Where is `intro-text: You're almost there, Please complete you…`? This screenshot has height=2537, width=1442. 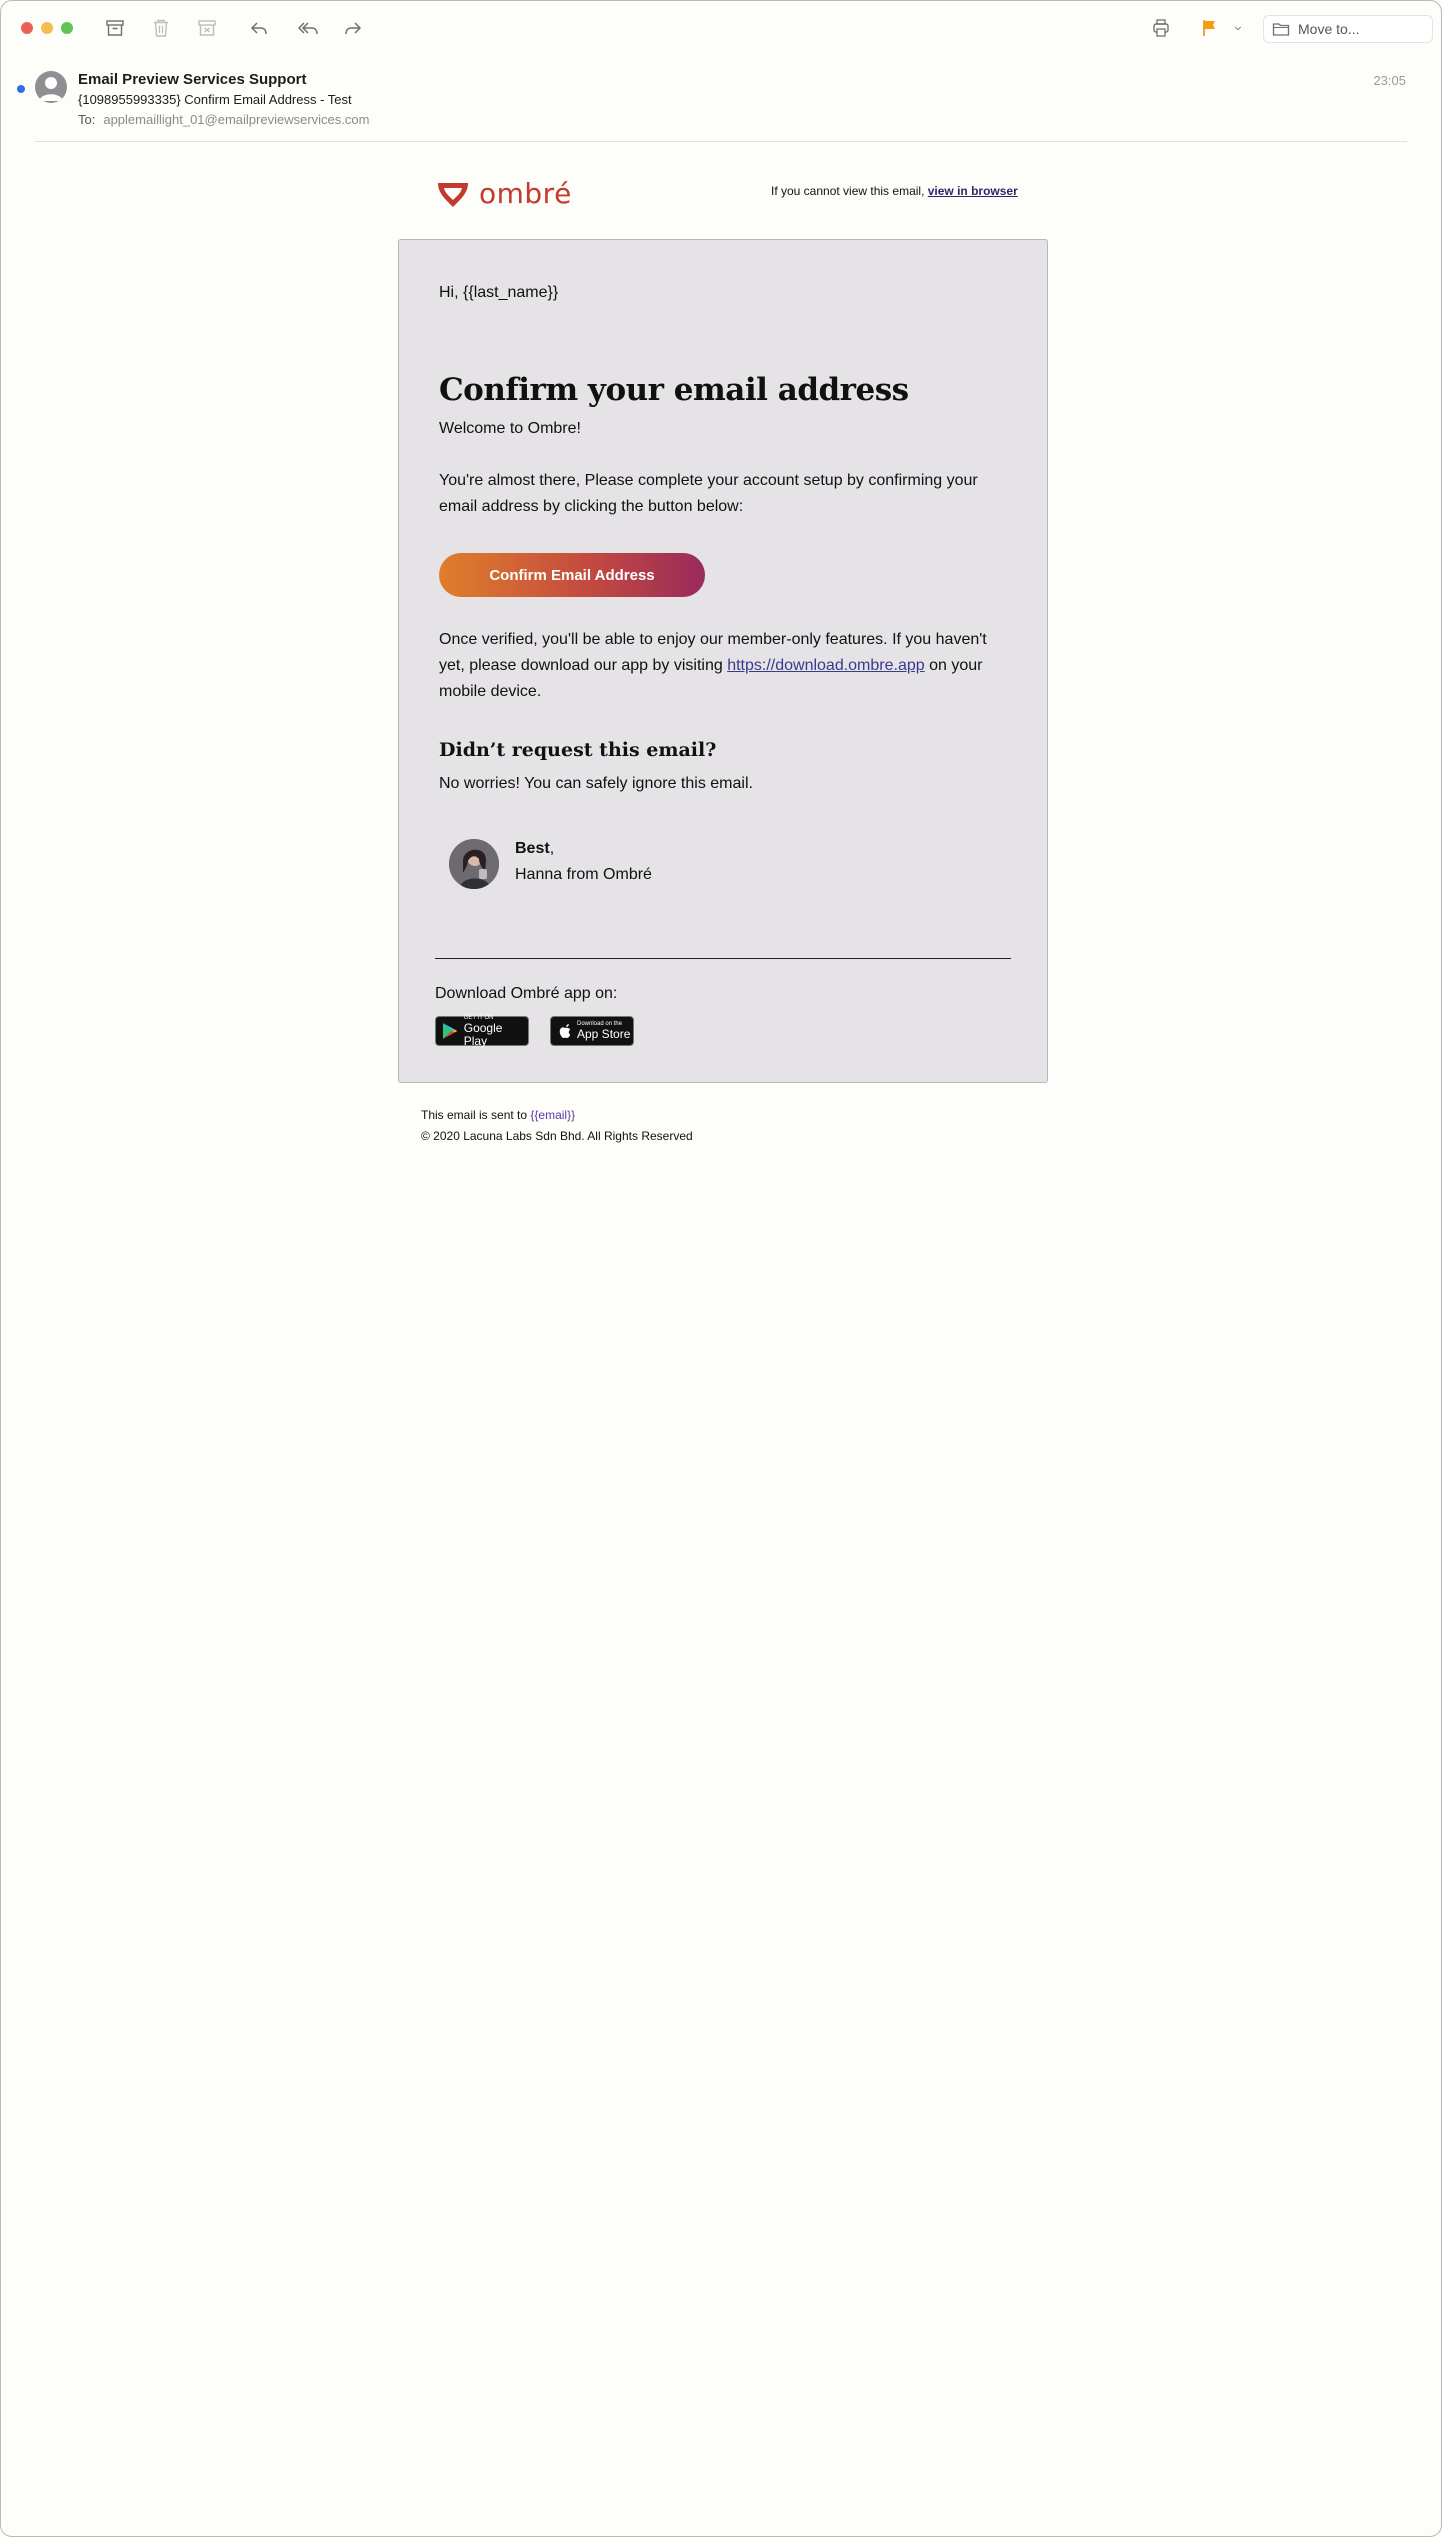
intro-text: You're almost there, Please complete you… is located at coordinates (708, 493).